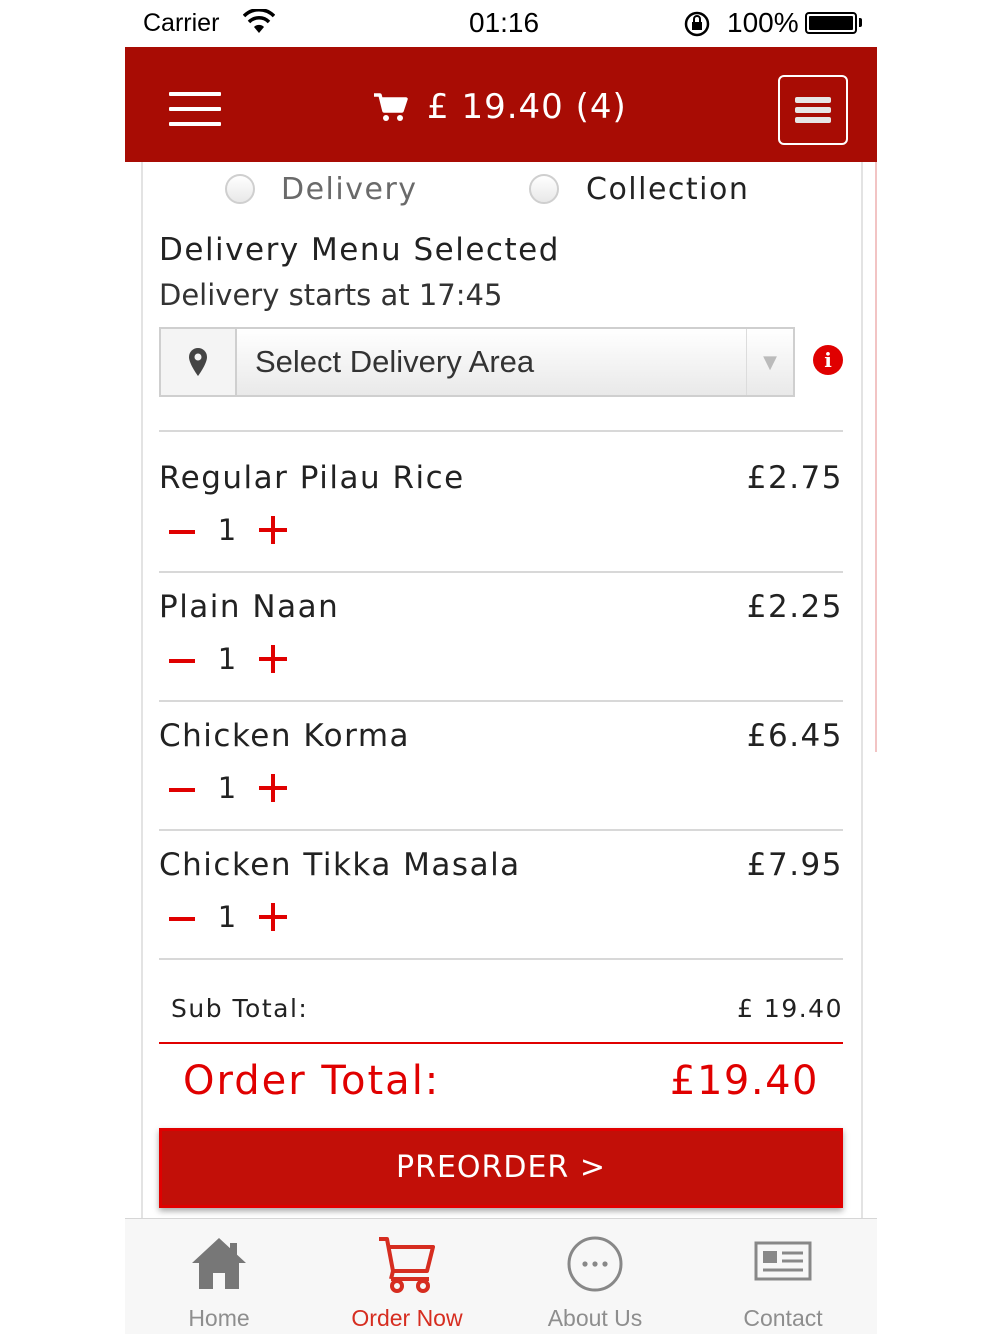 The height and width of the screenshot is (1334, 1000). What do you see at coordinates (501, 520) in the screenshot?
I see `cart-item: Regular Pilau Rice £2.75 1` at bounding box center [501, 520].